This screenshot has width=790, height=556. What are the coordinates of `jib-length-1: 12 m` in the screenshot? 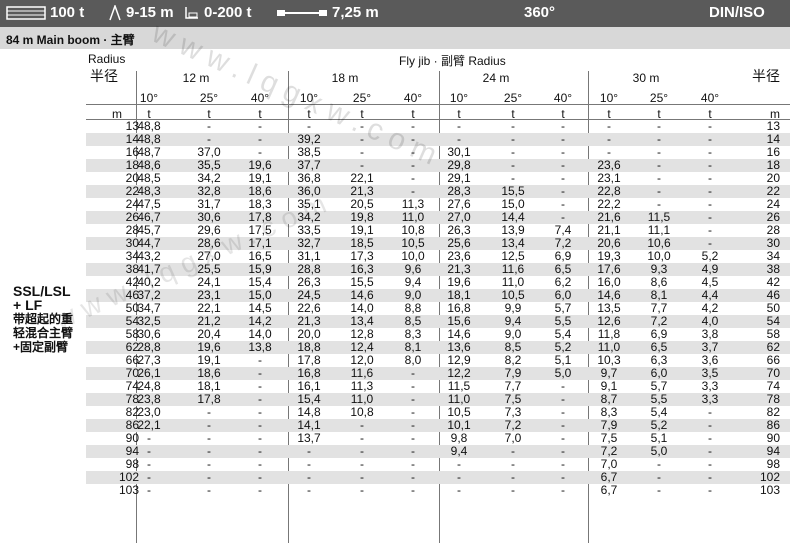 It's located at (196, 78).